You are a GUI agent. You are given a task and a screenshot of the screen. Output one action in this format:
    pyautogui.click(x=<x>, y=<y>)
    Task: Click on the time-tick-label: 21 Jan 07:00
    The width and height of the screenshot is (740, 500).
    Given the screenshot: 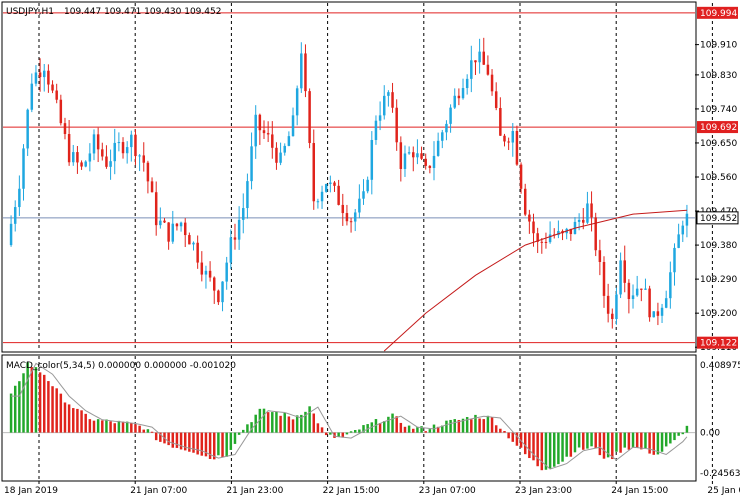 What is the action you would take?
    pyautogui.click(x=158, y=491)
    